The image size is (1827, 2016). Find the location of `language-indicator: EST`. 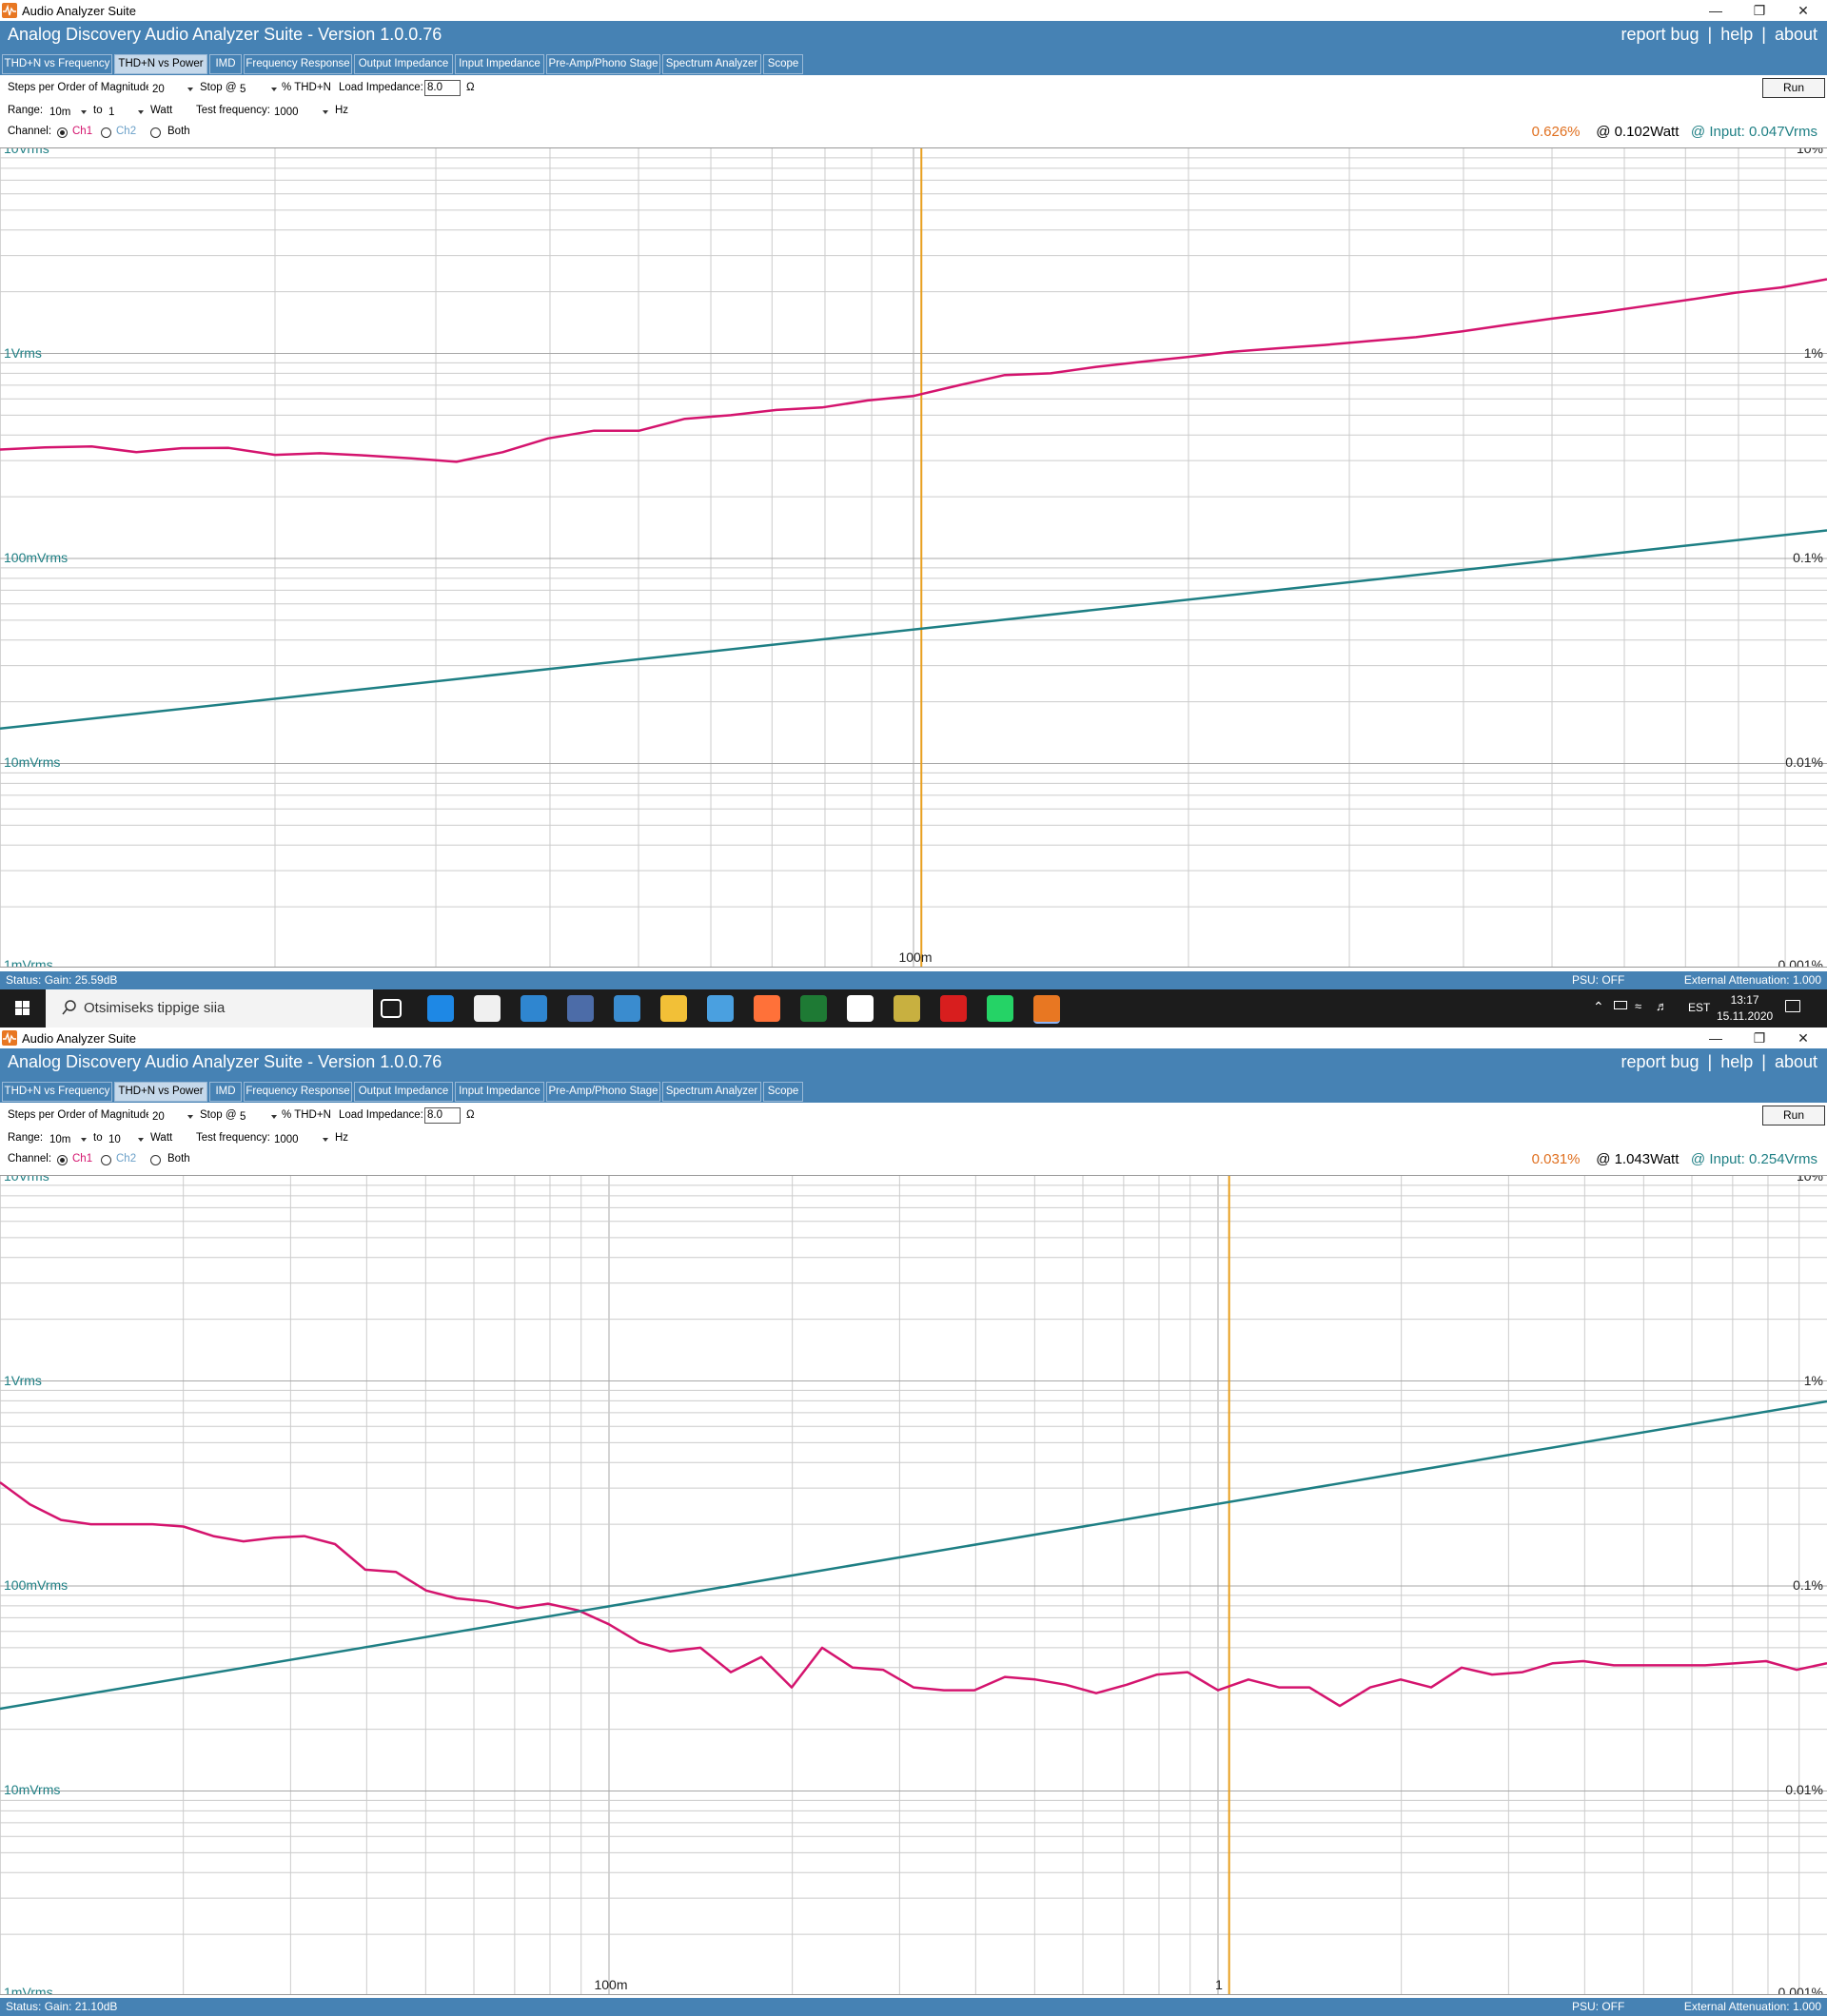

language-indicator: EST is located at coordinates (1699, 1007).